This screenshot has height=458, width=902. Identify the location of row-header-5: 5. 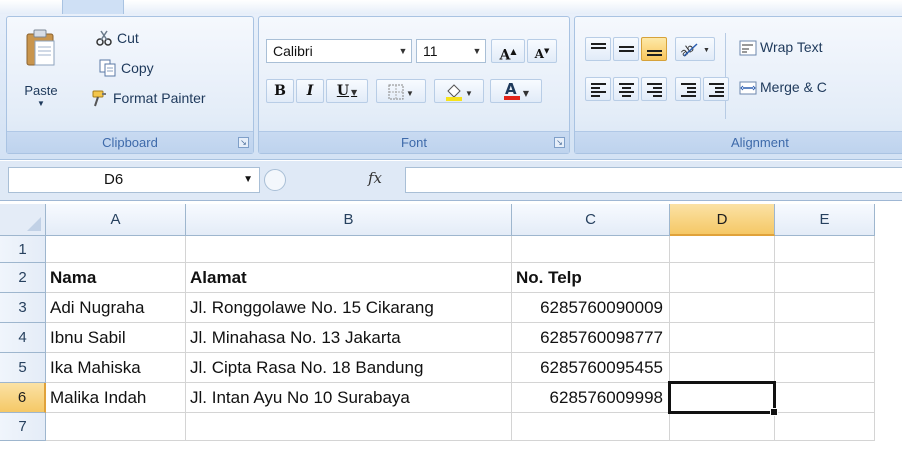
(23, 368).